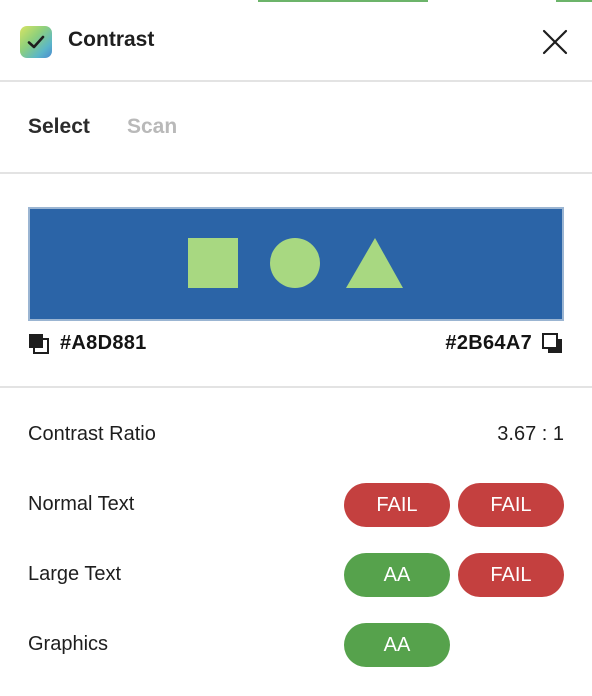  What do you see at coordinates (75, 574) in the screenshot?
I see `large-text-label: Large Text` at bounding box center [75, 574].